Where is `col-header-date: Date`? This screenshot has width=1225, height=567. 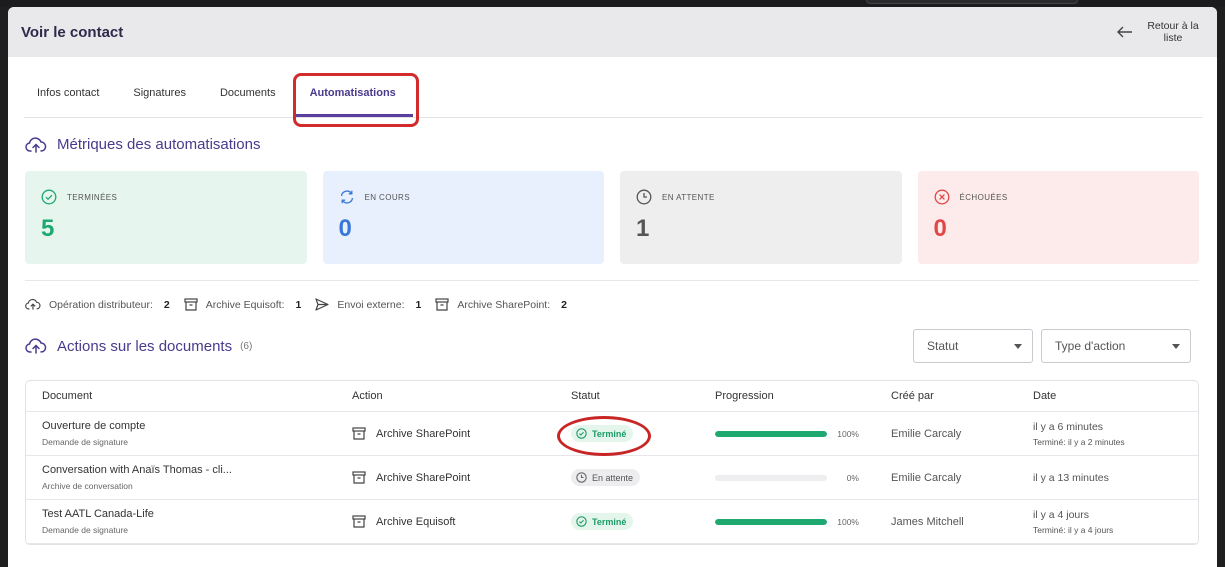 col-header-date: Date is located at coordinates (1107, 396).